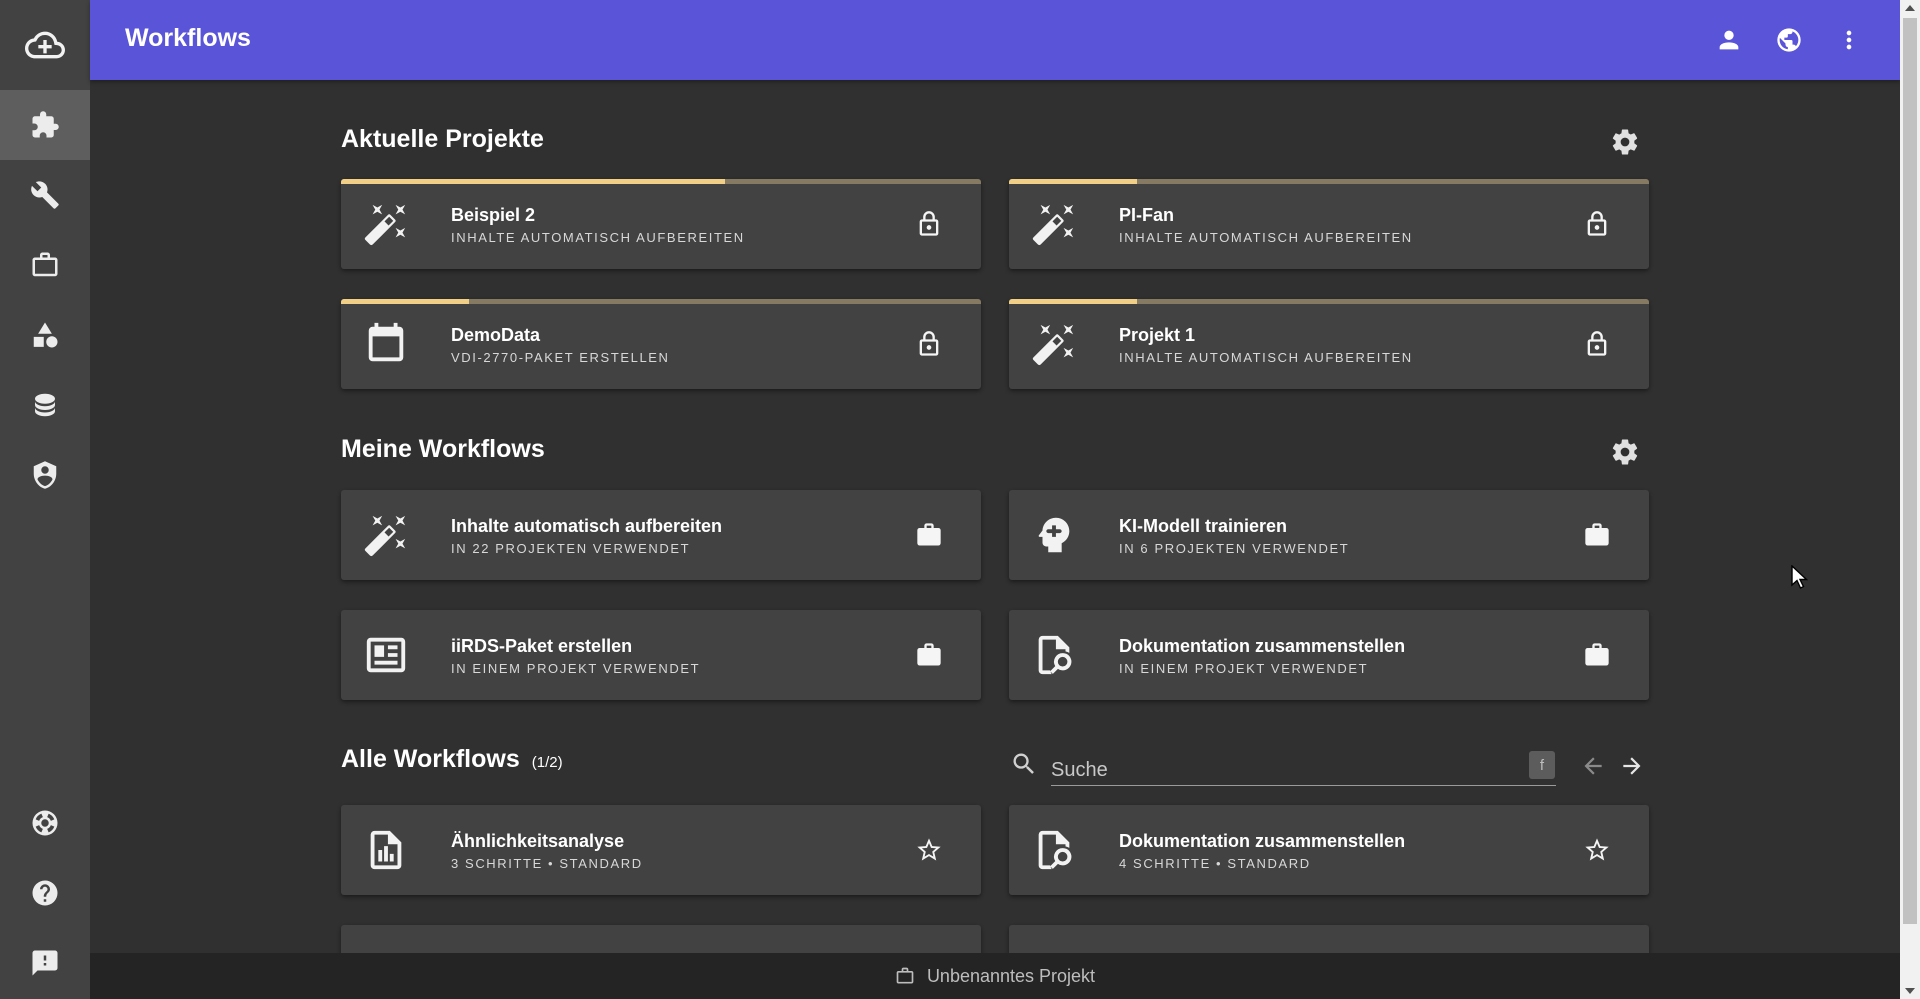  Describe the element at coordinates (1011, 975) in the screenshot. I see `current-project-label: Unbenanntes Projekt` at that location.